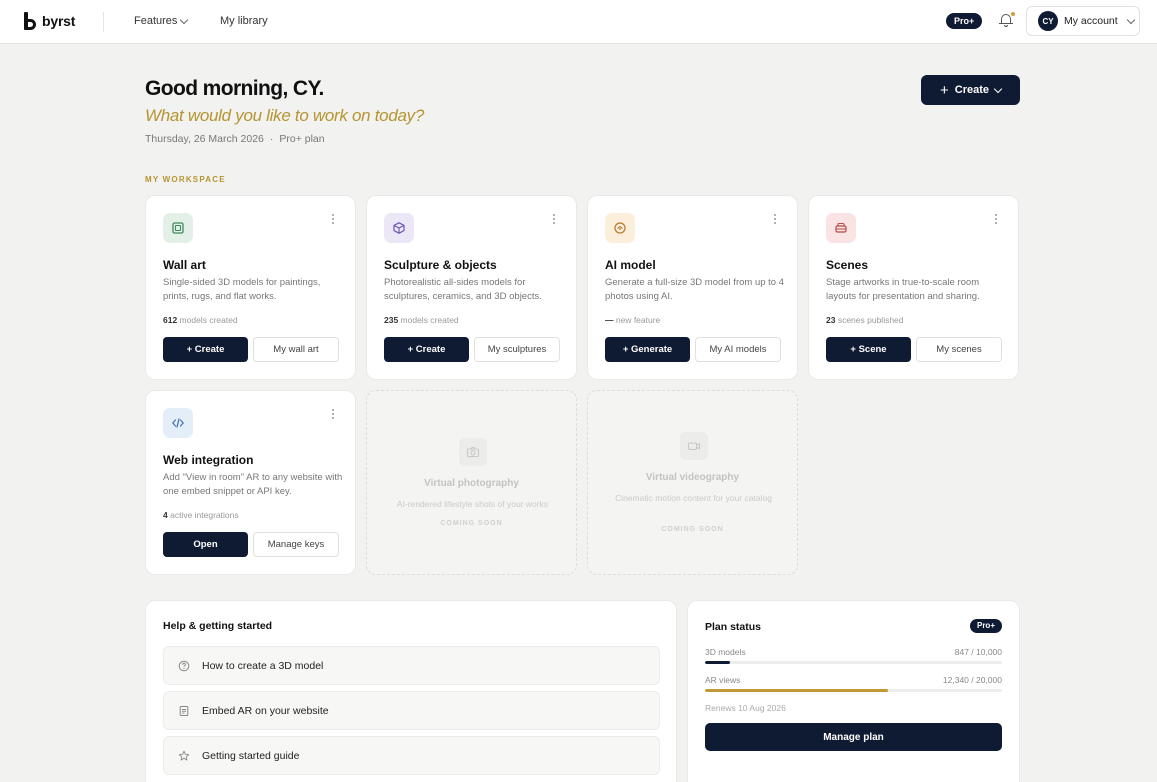  I want to click on nav-divider, so click(103, 22).